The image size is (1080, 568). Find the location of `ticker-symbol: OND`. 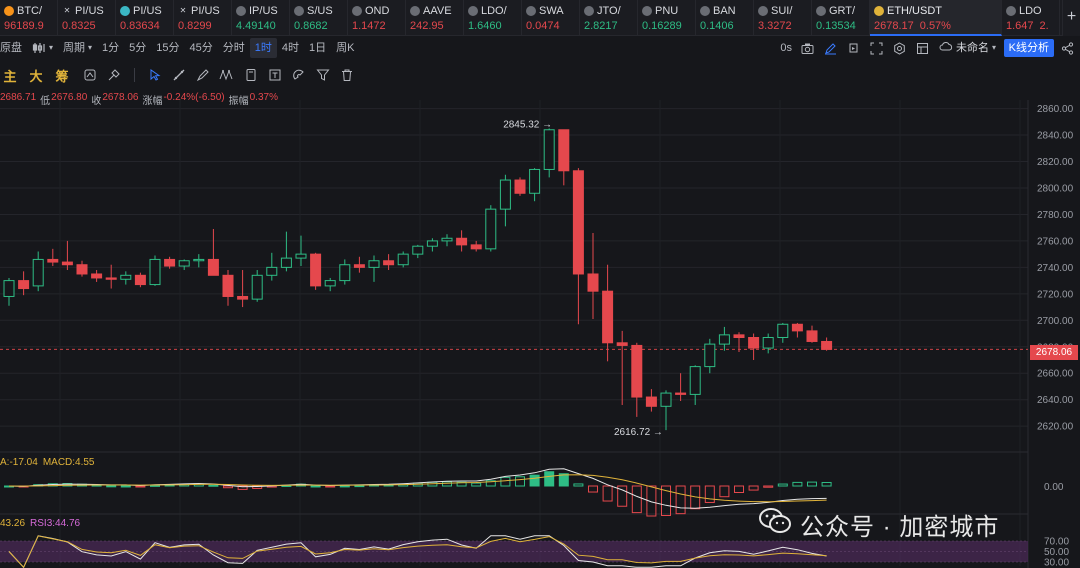

ticker-symbol: OND is located at coordinates (377, 11).